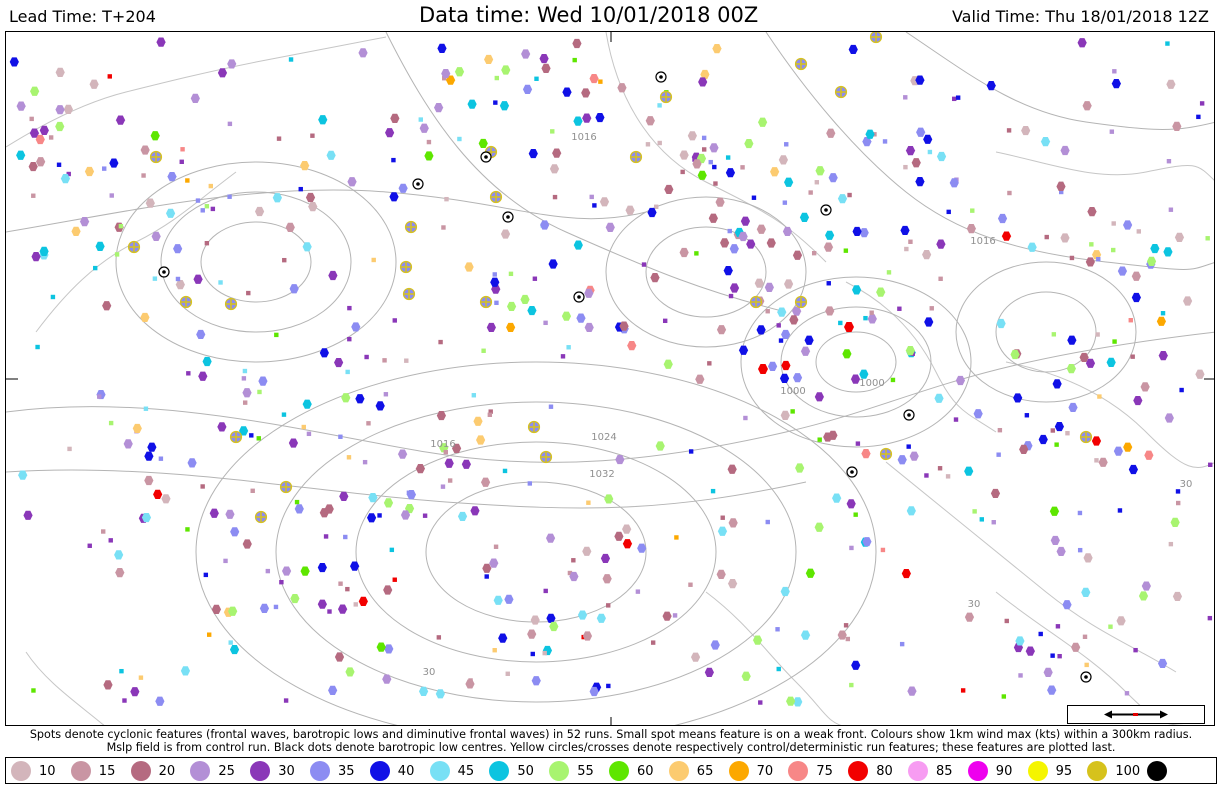  What do you see at coordinates (429, 672) in the screenshot?
I see `isobar-label: 30` at bounding box center [429, 672].